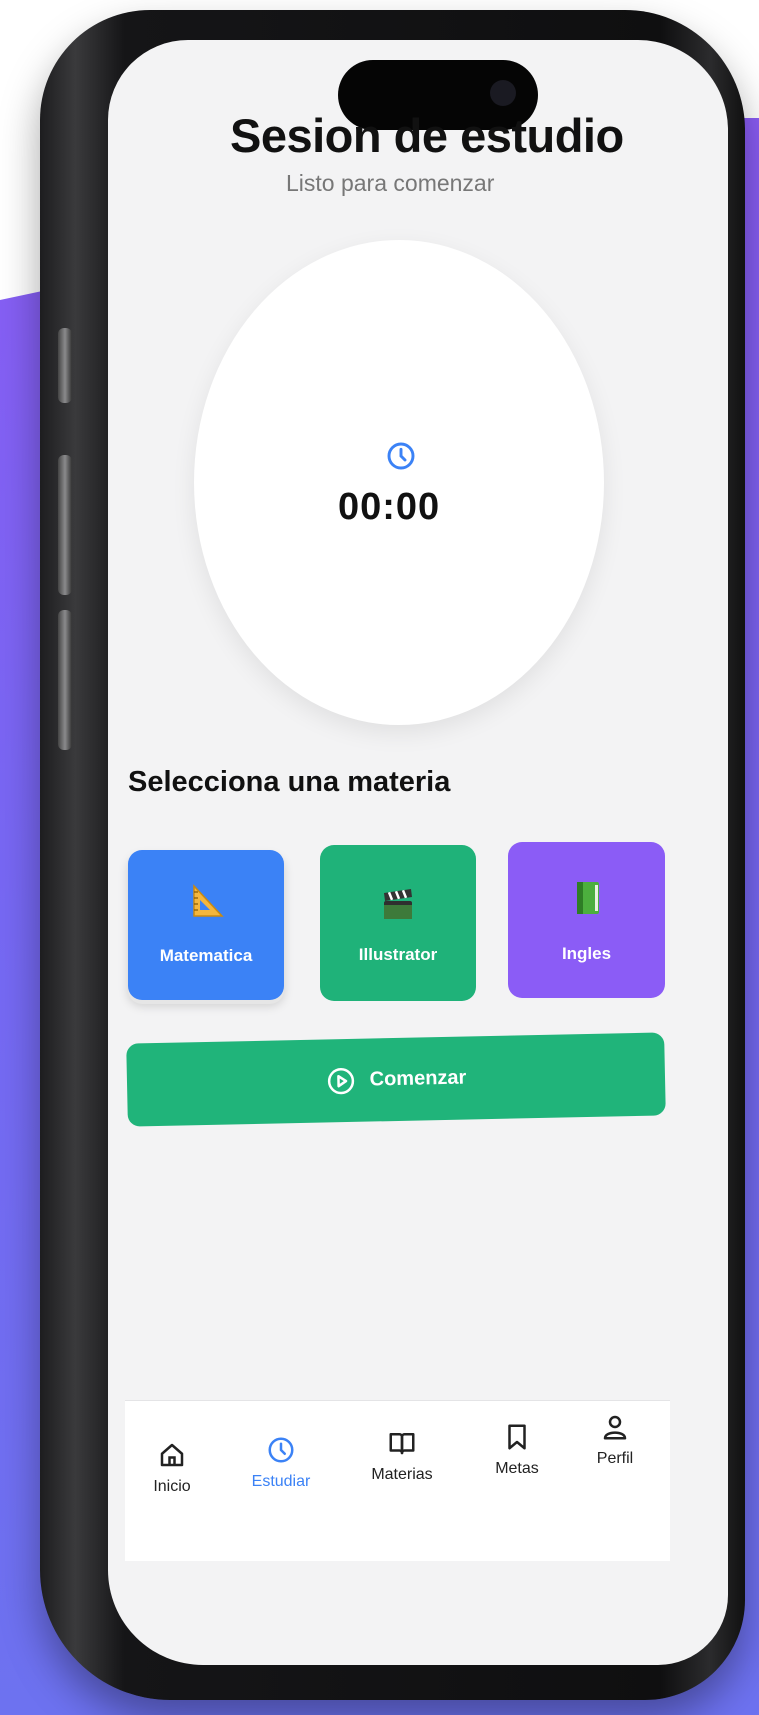  I want to click on nav-item-inicio: Inicio, so click(172, 1468).